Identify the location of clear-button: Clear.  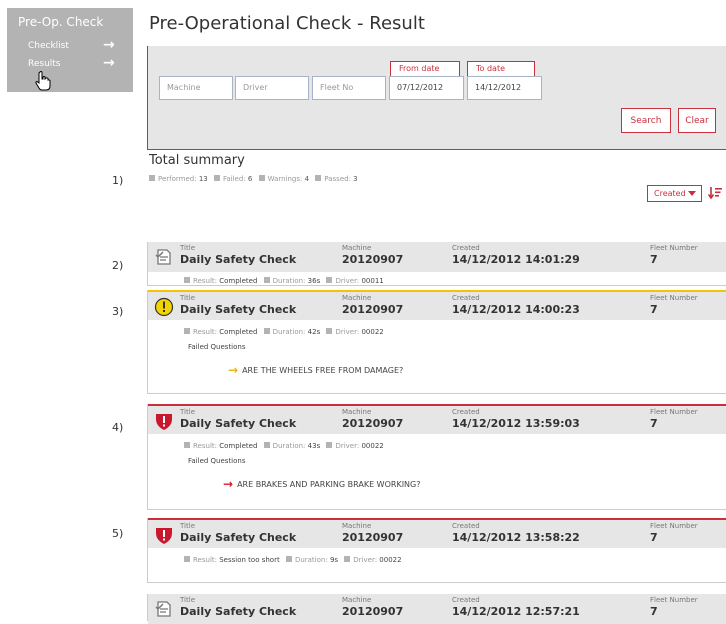
(697, 120).